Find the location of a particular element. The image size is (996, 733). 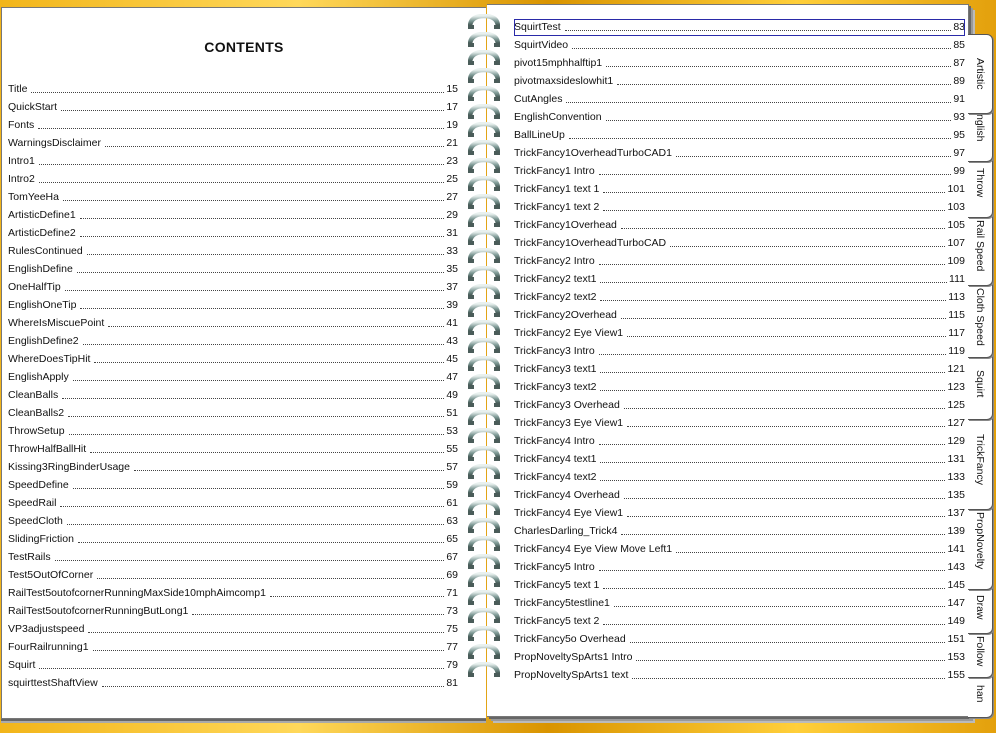

toc-entry: QuickStart 17 is located at coordinates (233, 107).